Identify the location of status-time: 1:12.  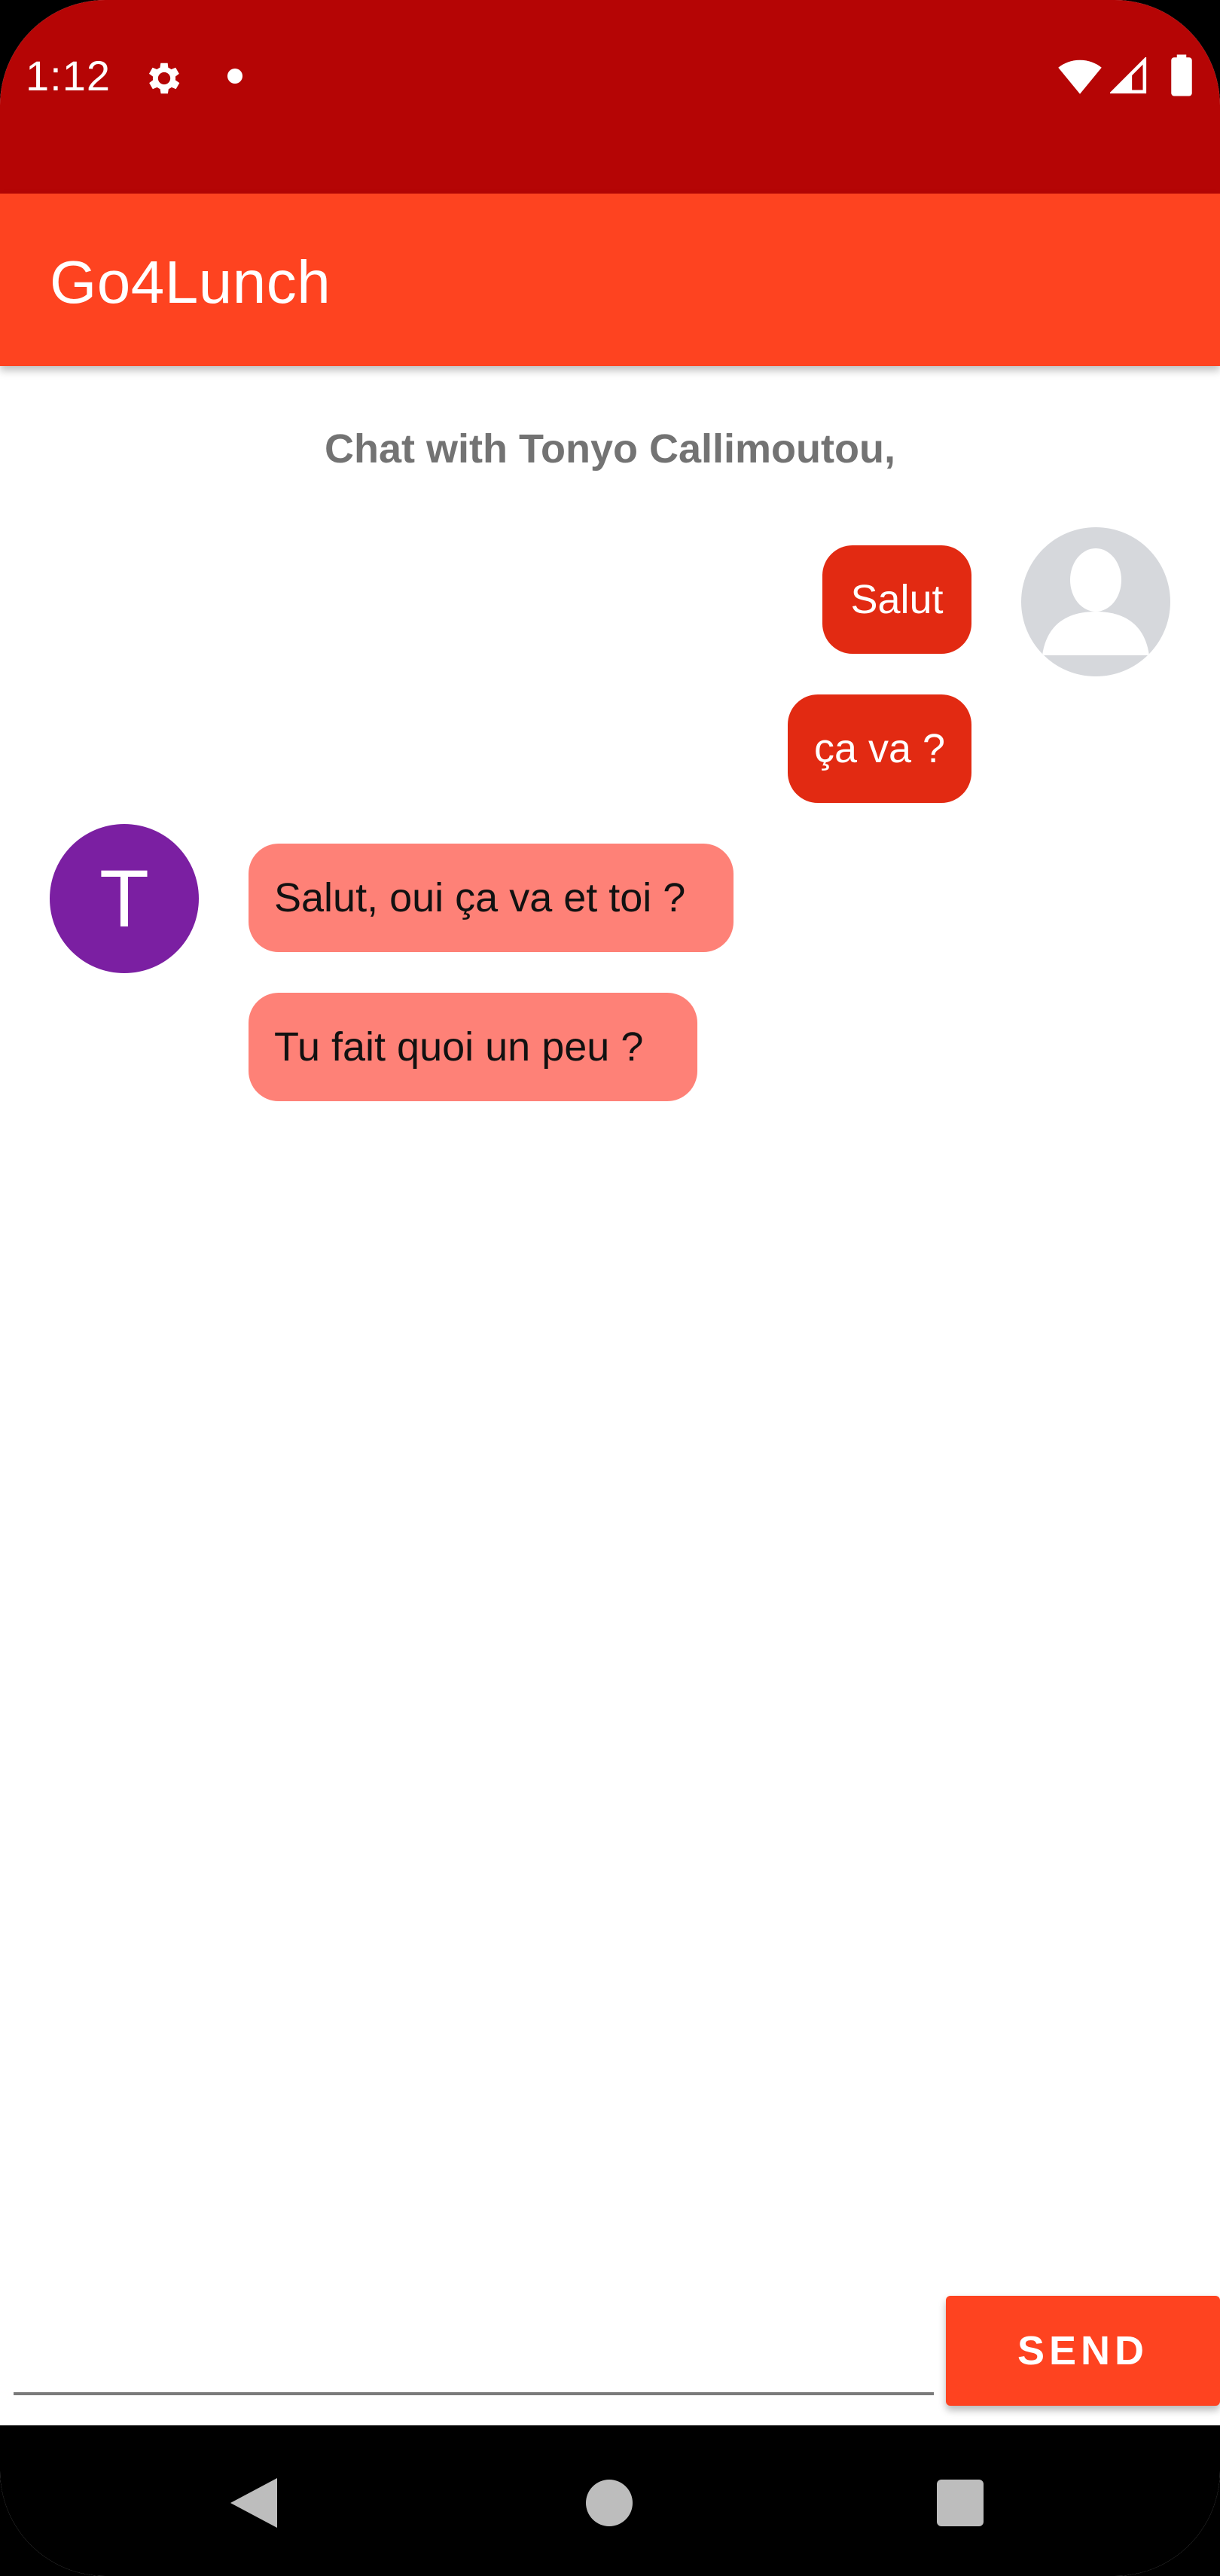
(68, 75).